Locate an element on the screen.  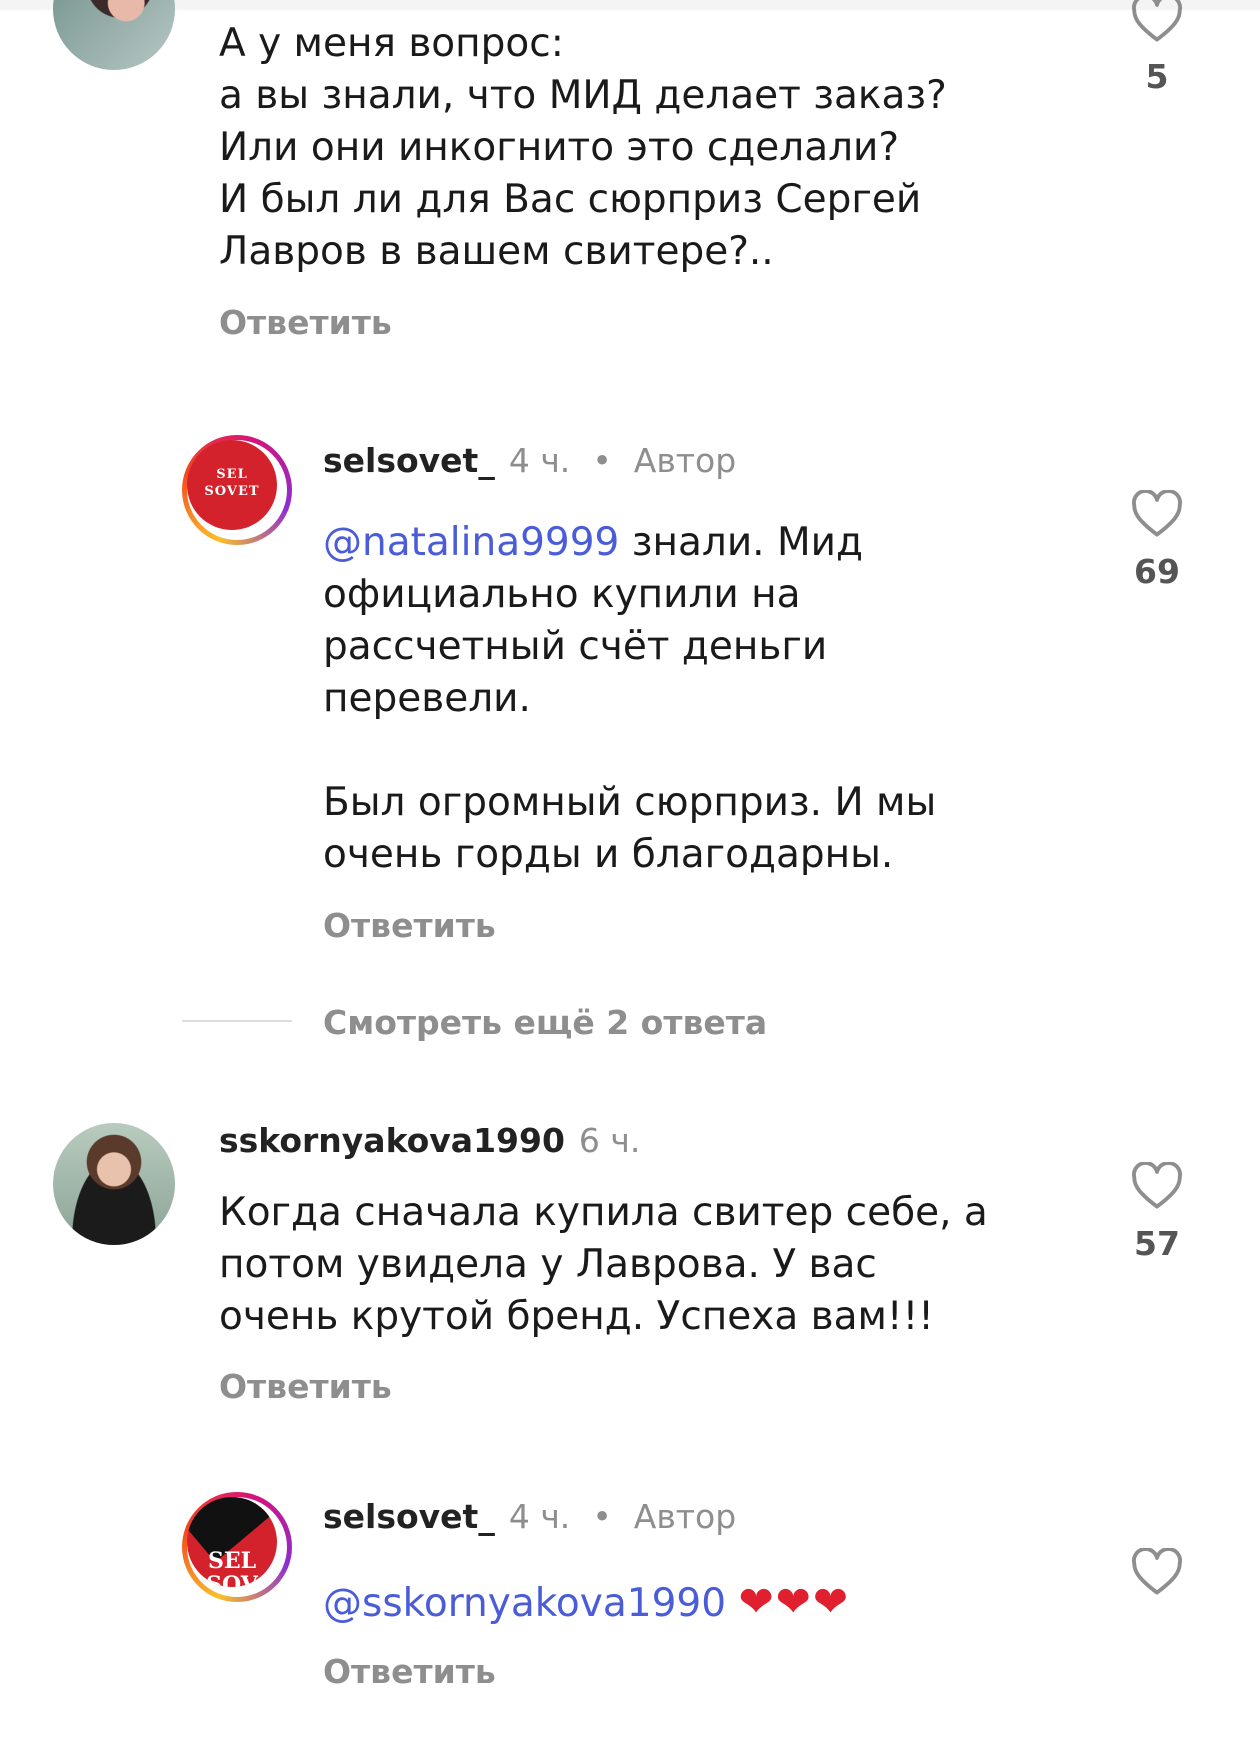
more-replies-line is located at coordinates (237, 1021).